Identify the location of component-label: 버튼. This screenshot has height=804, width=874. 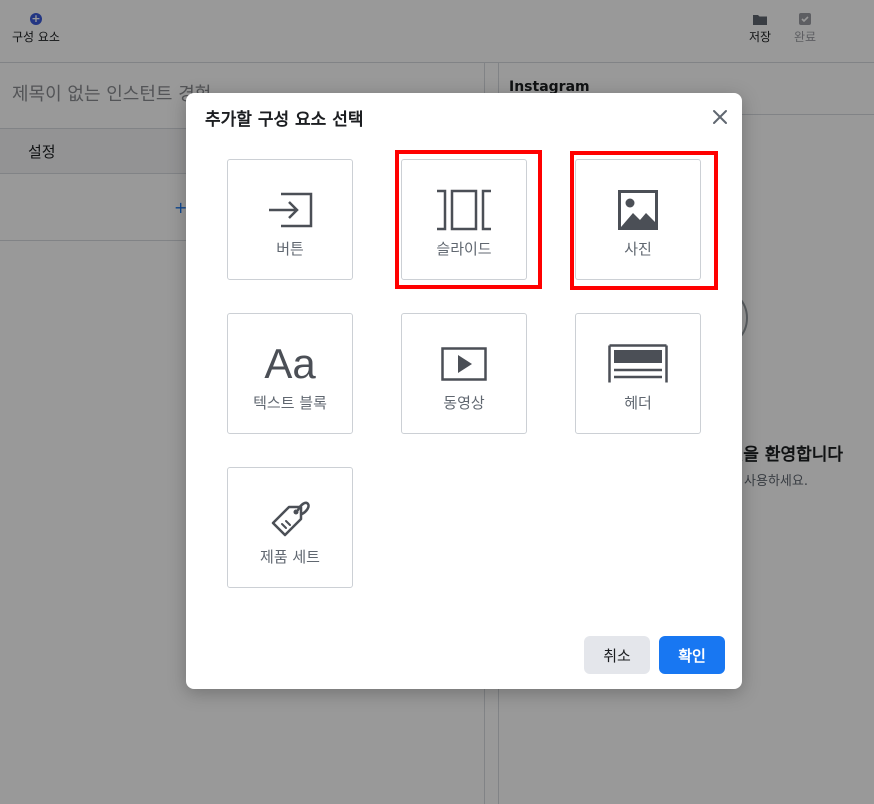
(290, 249).